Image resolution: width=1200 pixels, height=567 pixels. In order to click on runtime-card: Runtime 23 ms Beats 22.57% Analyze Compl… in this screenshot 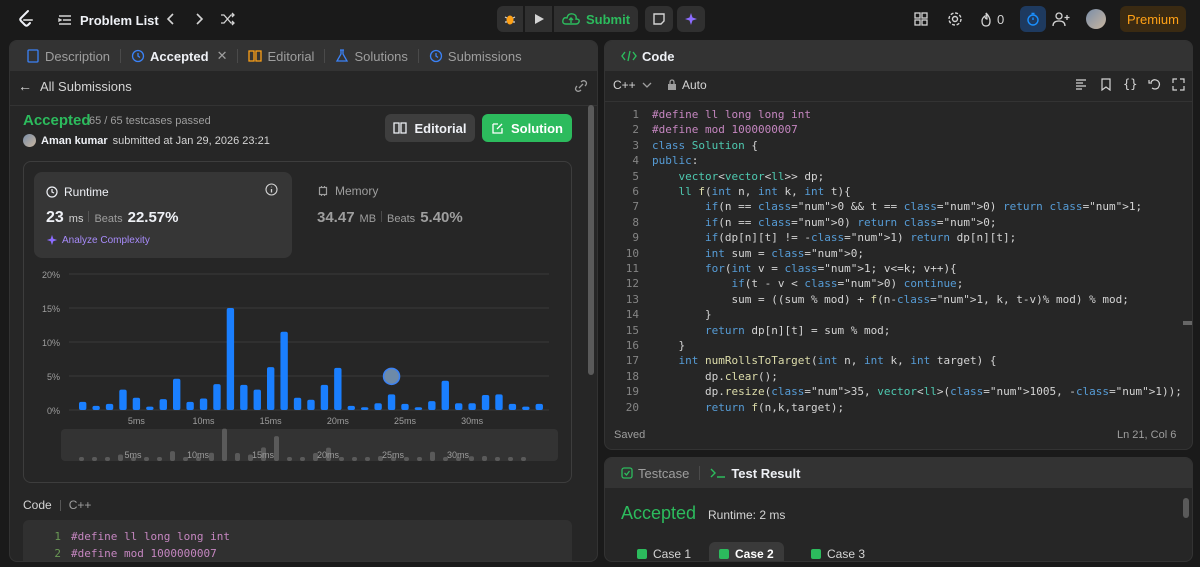, I will do `click(163, 215)`.